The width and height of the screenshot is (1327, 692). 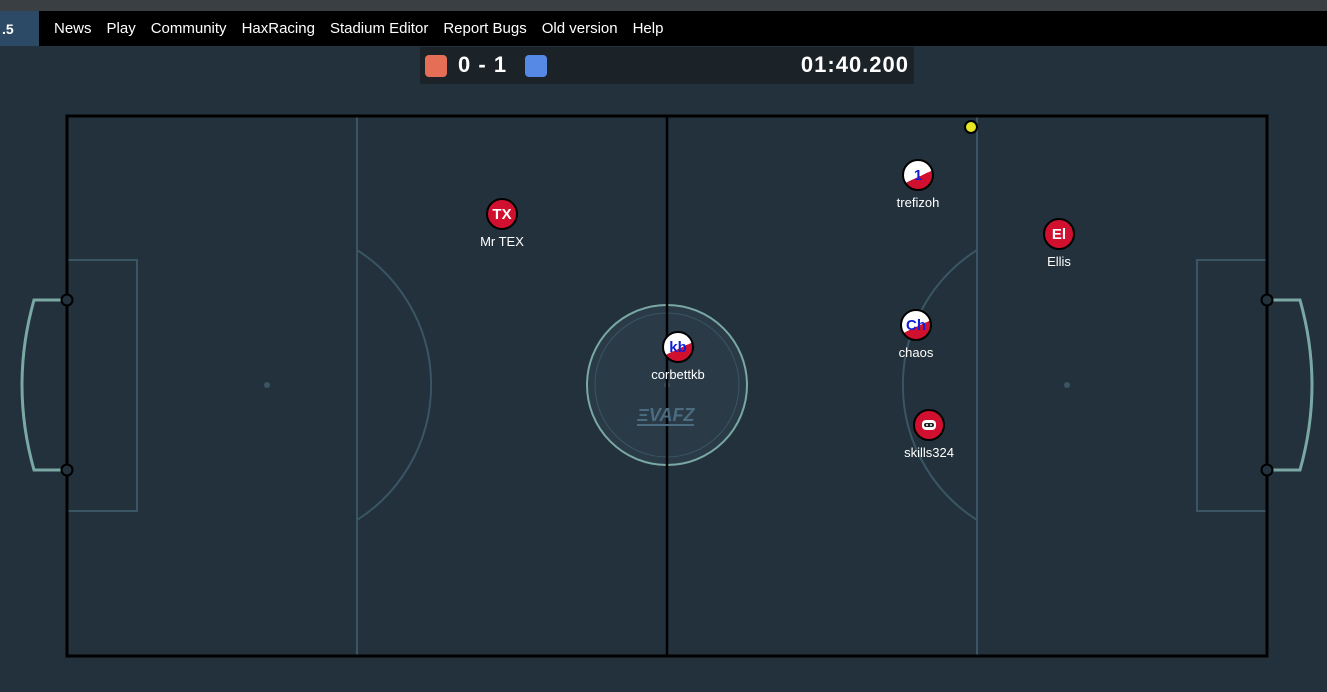 I want to click on player-name: corbettkb, so click(x=678, y=374).